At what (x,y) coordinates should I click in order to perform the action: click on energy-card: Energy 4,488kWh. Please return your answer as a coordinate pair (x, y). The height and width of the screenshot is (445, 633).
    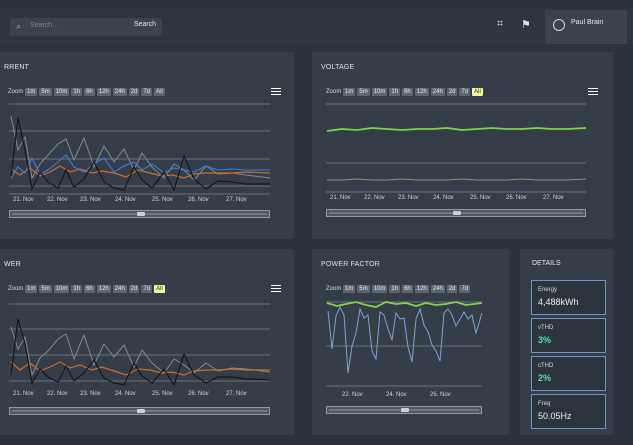
    Looking at the image, I should click on (568, 297).